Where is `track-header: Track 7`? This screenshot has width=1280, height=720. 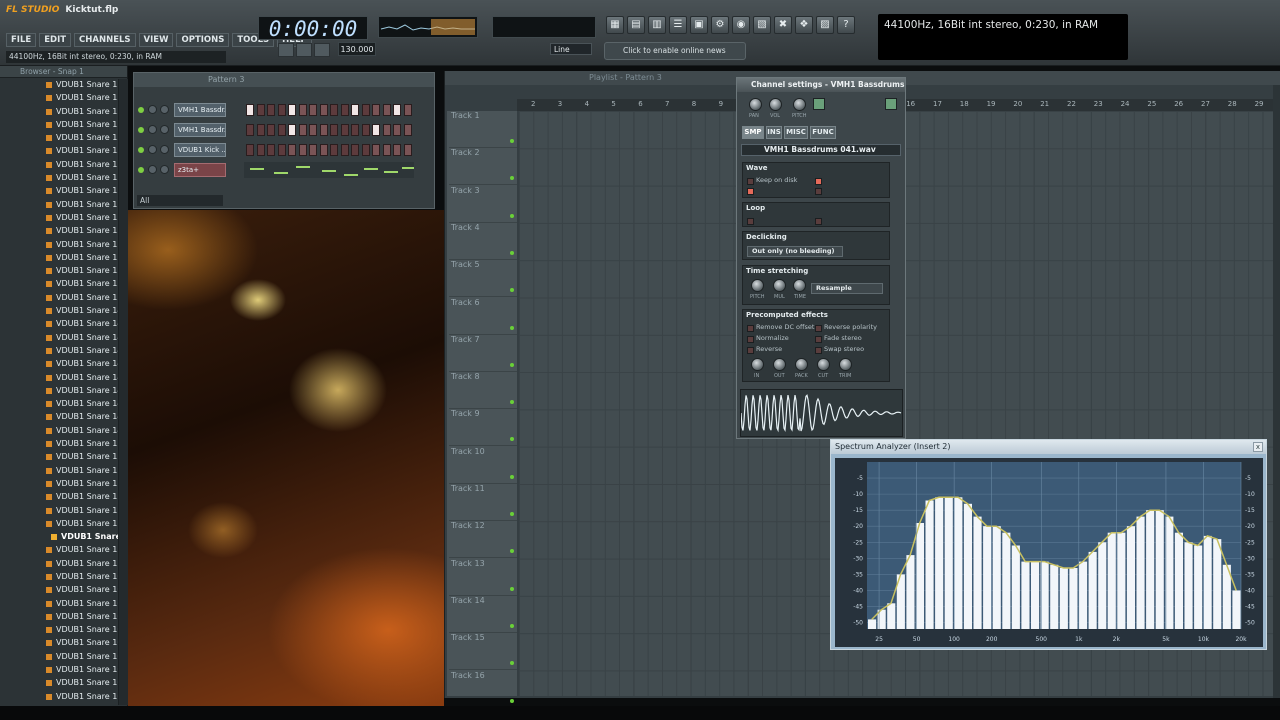 track-header: Track 7 is located at coordinates (483, 353).